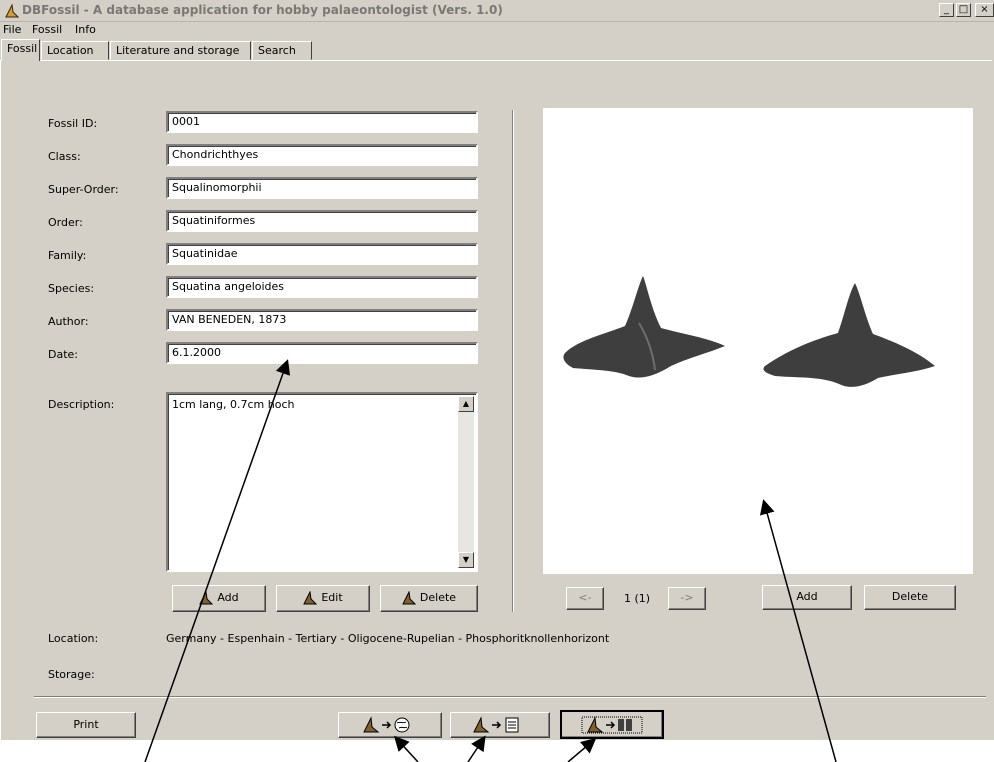 Image resolution: width=994 pixels, height=762 pixels. Describe the element at coordinates (438, 597) in the screenshot. I see `delete-record-label: Delete` at that location.